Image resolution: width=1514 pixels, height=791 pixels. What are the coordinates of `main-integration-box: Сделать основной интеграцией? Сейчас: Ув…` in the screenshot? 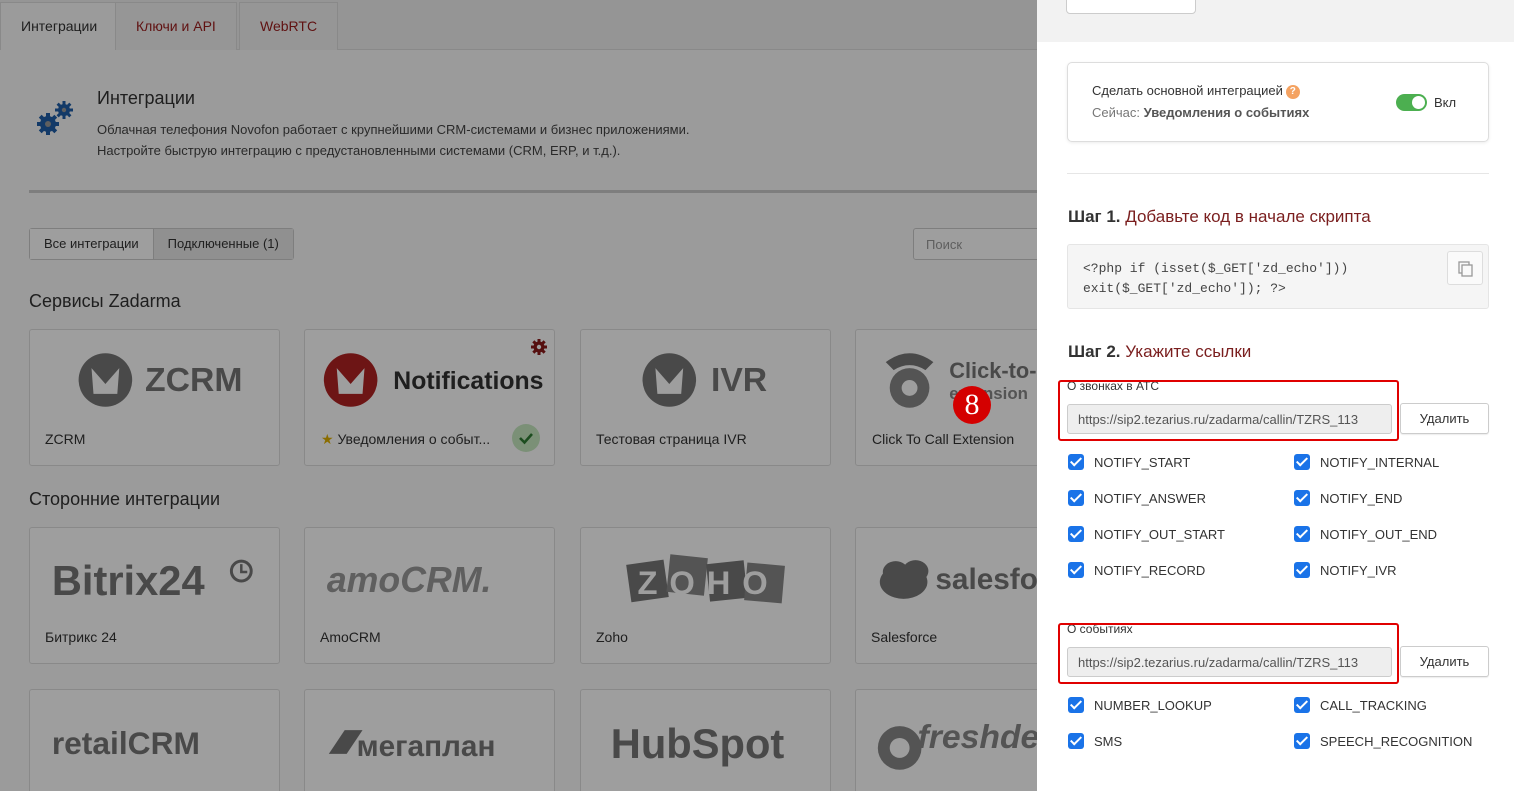 It's located at (1278, 102).